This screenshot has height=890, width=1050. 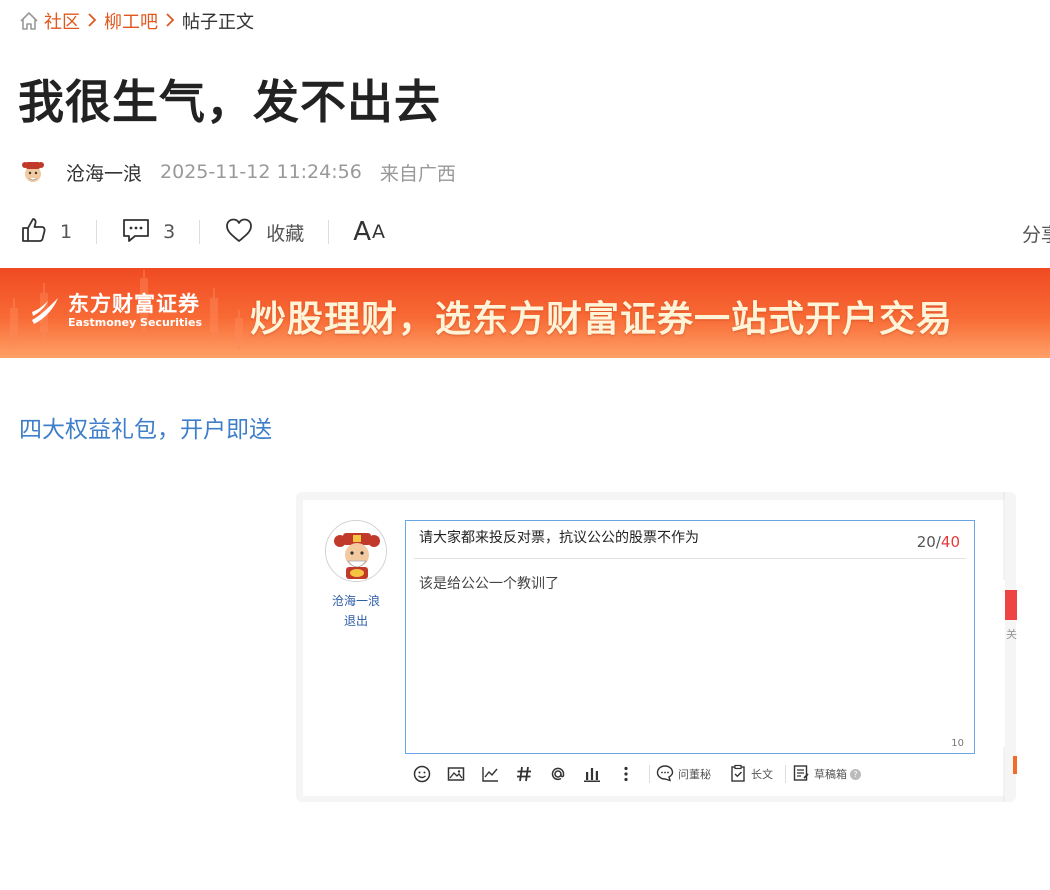 I want to click on thumbs-up-icon, so click(x=40, y=232).